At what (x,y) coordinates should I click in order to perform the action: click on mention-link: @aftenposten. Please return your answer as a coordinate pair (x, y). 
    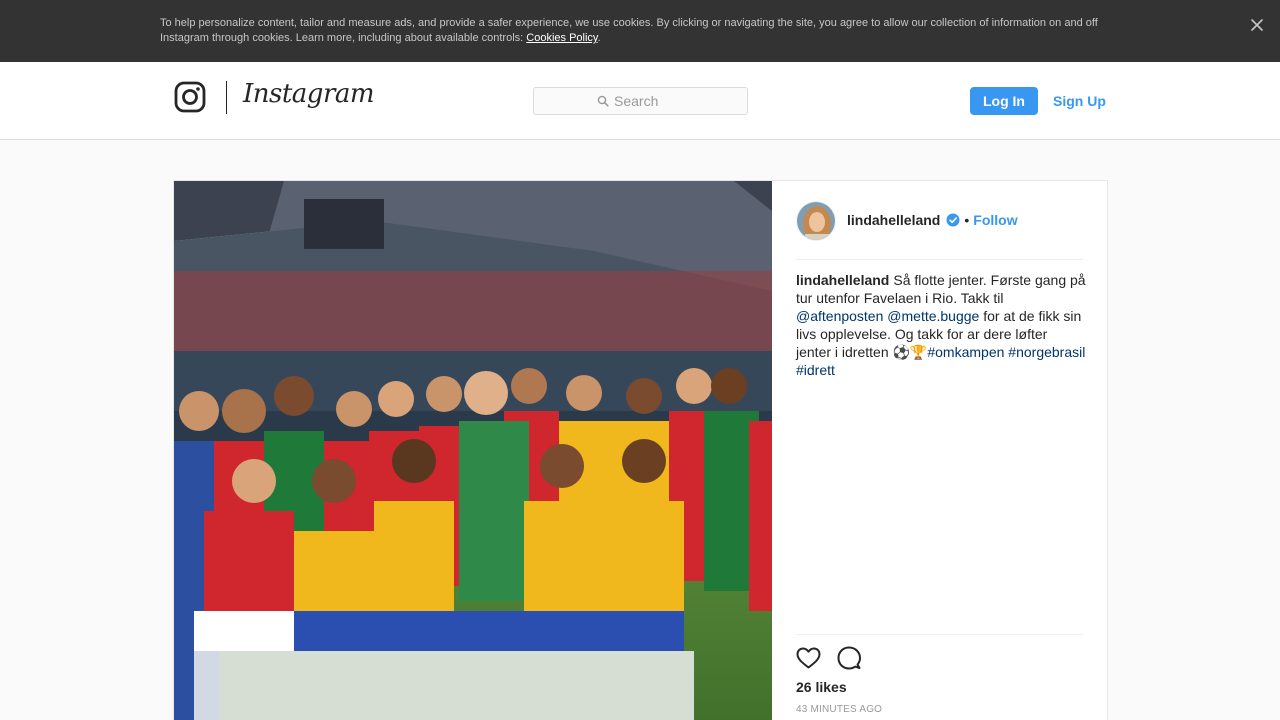
    Looking at the image, I should click on (839, 316).